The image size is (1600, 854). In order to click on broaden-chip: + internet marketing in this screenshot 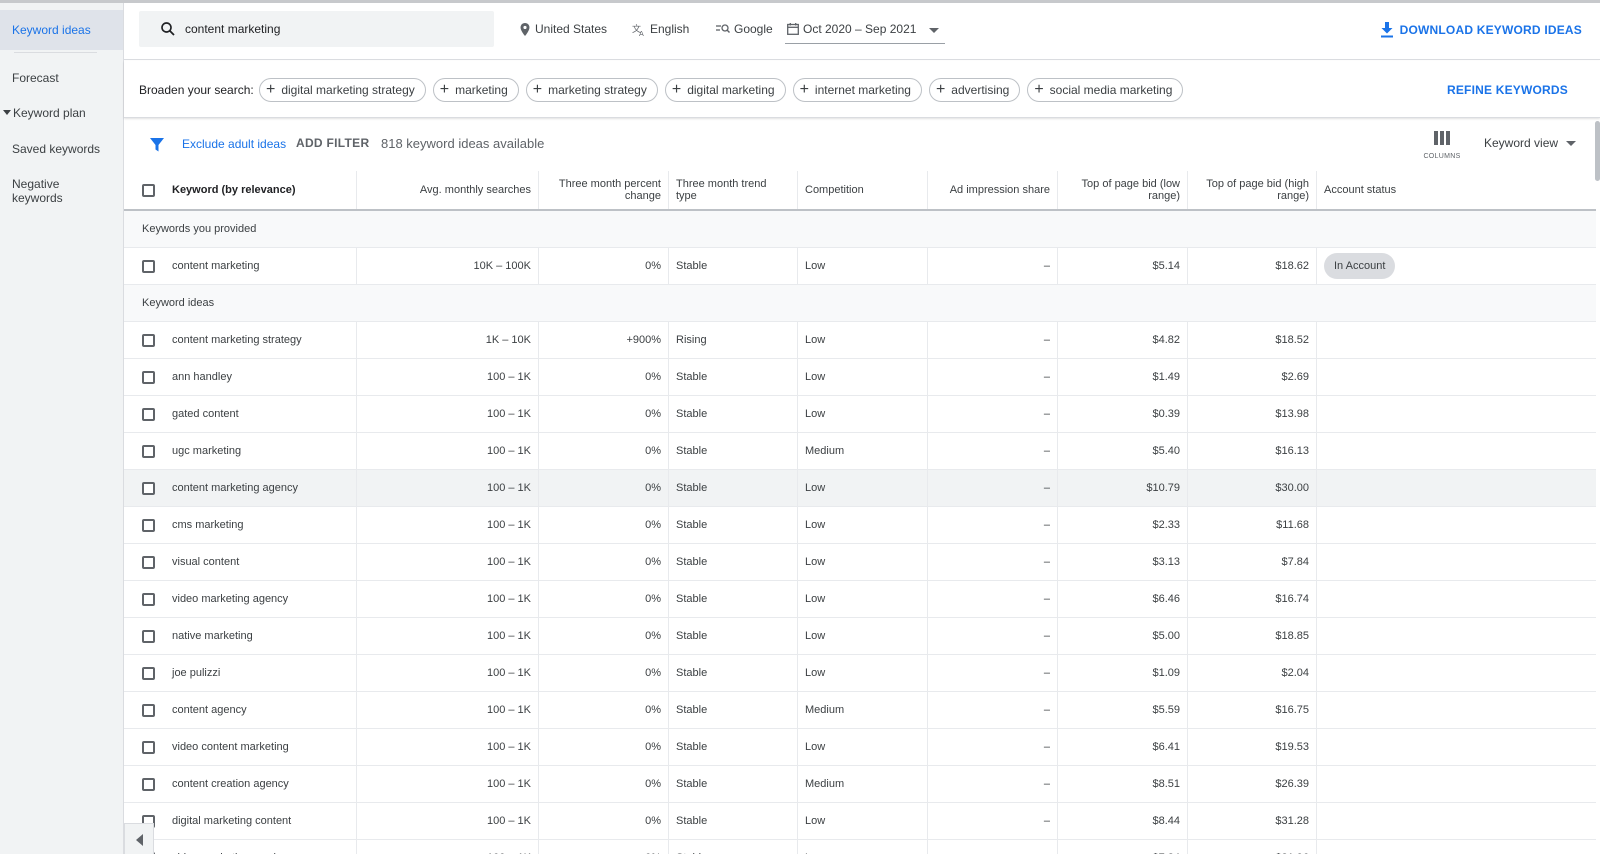, I will do `click(857, 90)`.